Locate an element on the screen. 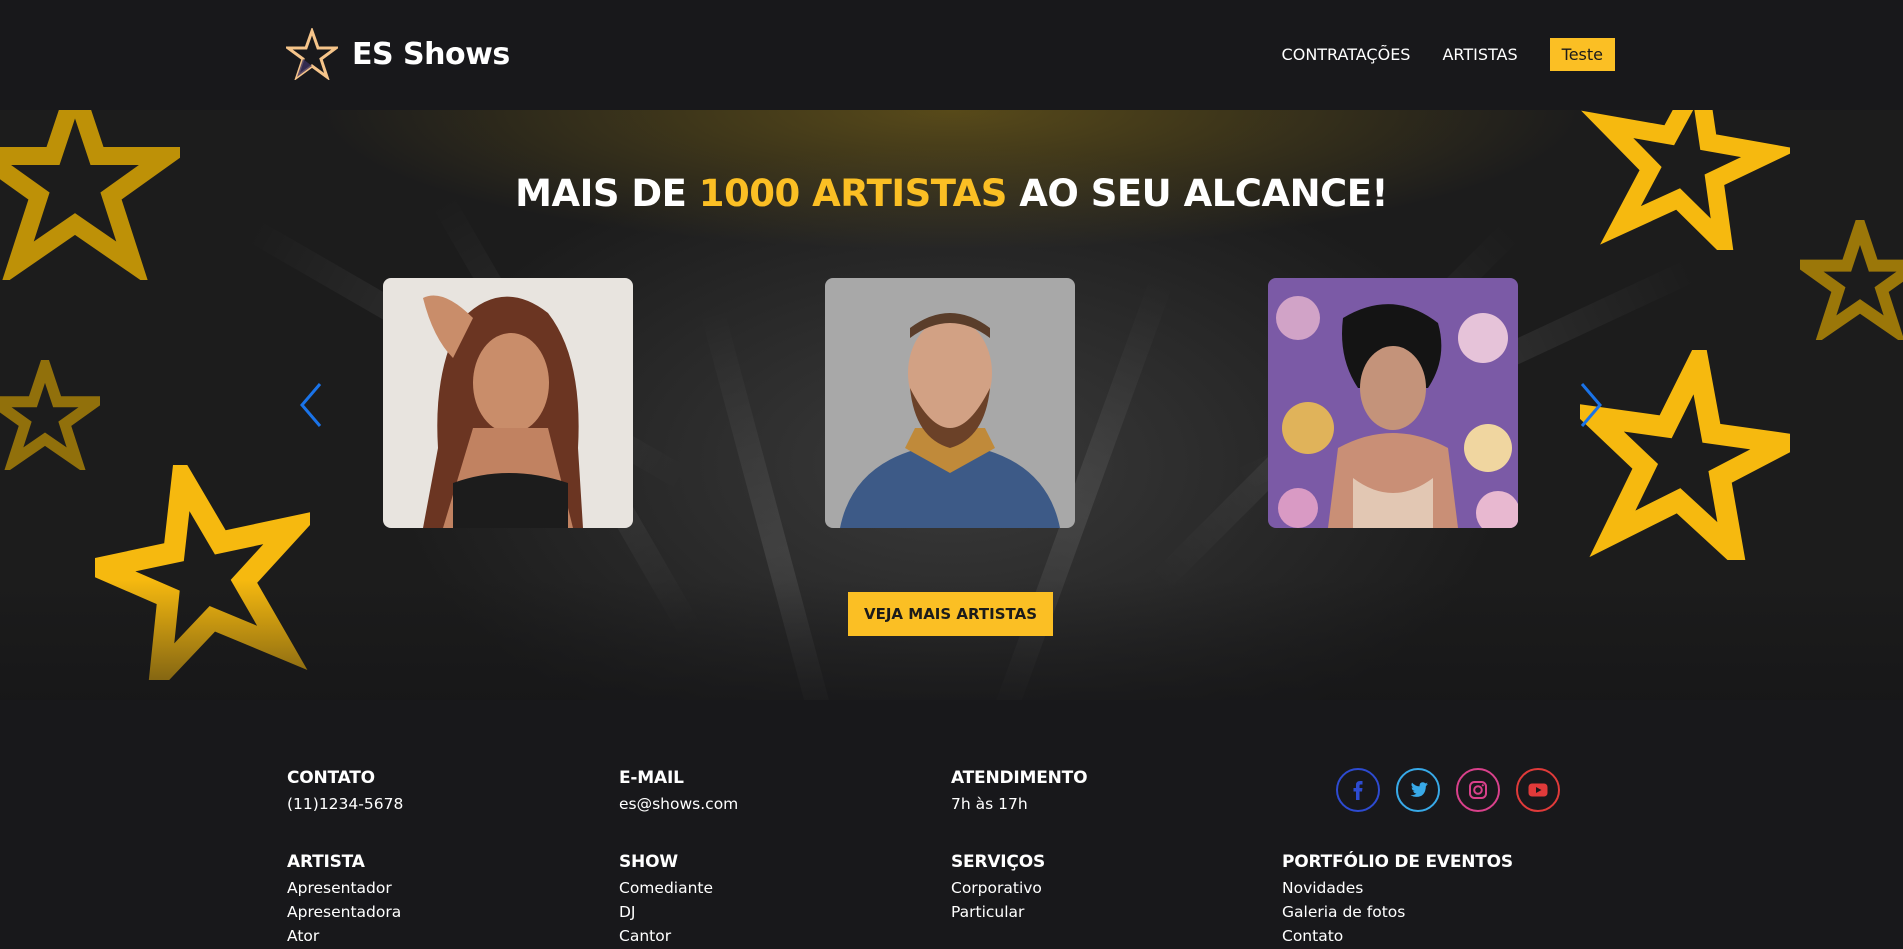 This screenshot has width=1903, height=949. brand-name: ES Shows is located at coordinates (431, 54).